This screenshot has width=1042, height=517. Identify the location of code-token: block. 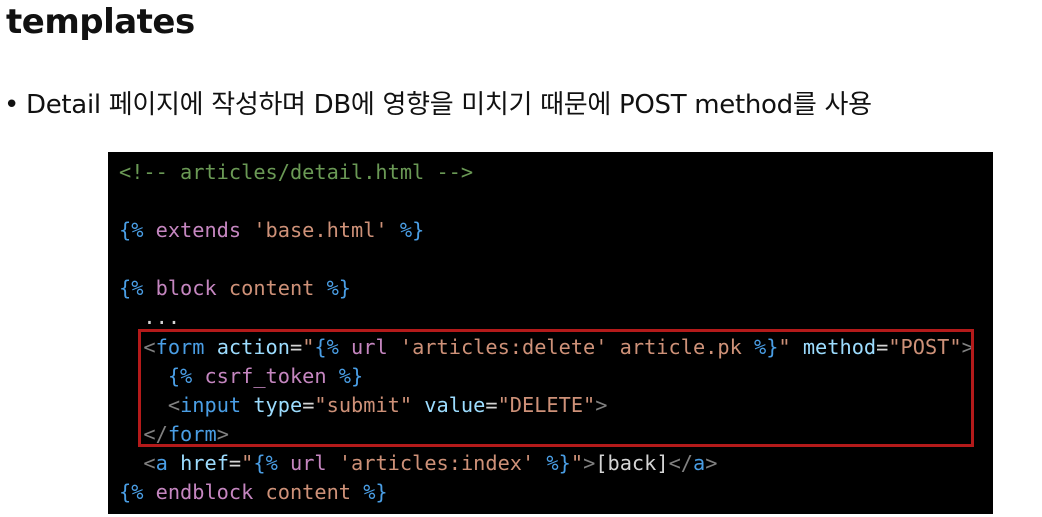
(186, 288).